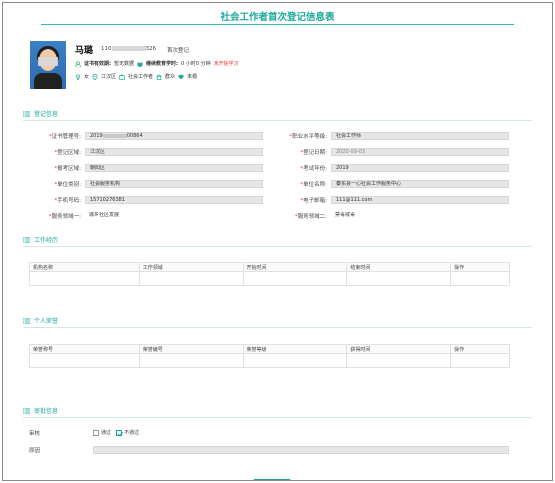 This screenshot has width=555, height=483. What do you see at coordinates (96, 432) in the screenshot?
I see `checkbox-box` at bounding box center [96, 432].